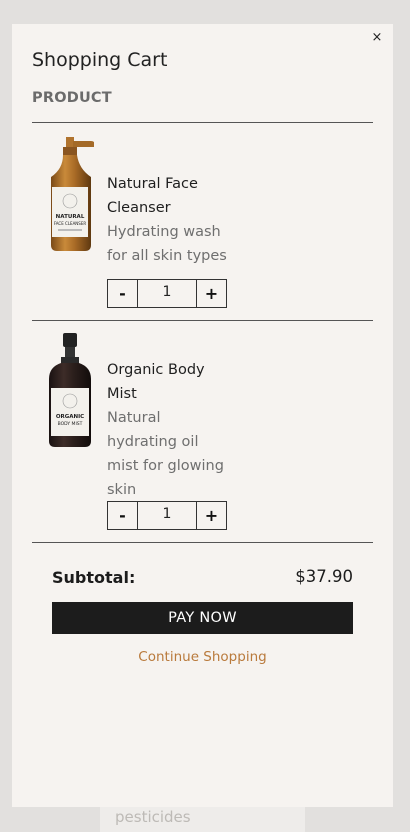 Image resolution: width=410 pixels, height=832 pixels. What do you see at coordinates (70, 417) in the screenshot?
I see `product-label-text: ORGANIC` at bounding box center [70, 417].